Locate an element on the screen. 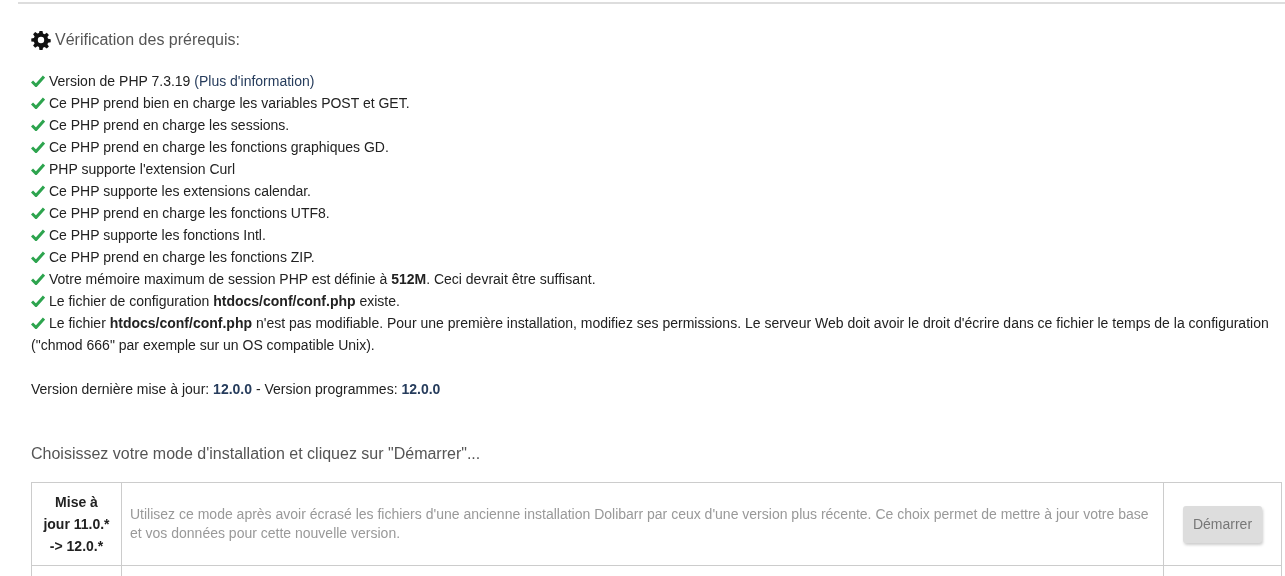  check-item: Votre mémoire maximum de session PHP est définie à 512M. Ceci devrait être suffisant. is located at coordinates (656, 279).